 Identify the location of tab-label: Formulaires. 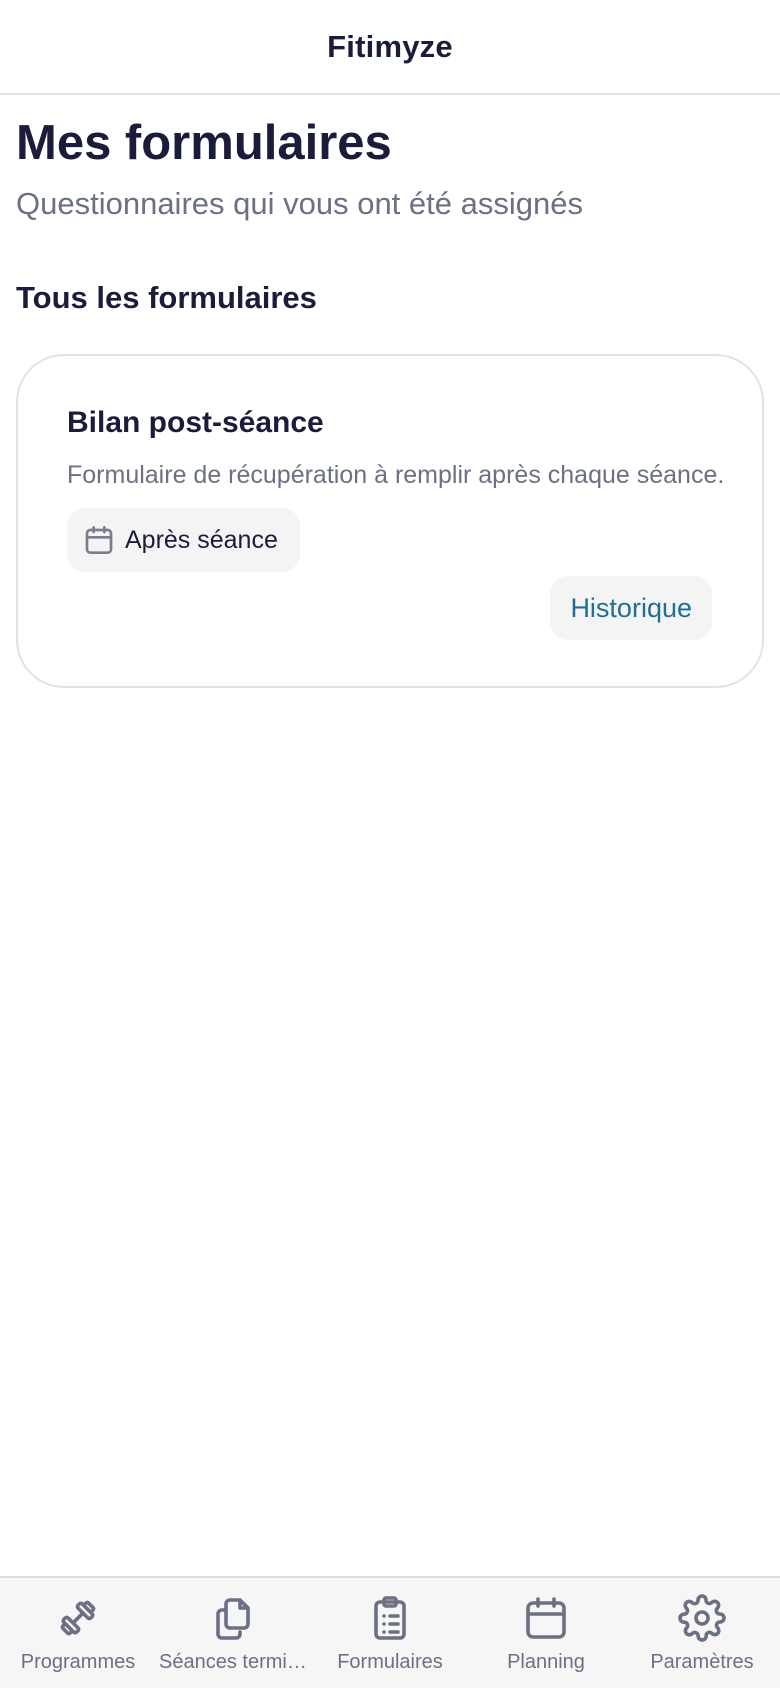
(390, 1662).